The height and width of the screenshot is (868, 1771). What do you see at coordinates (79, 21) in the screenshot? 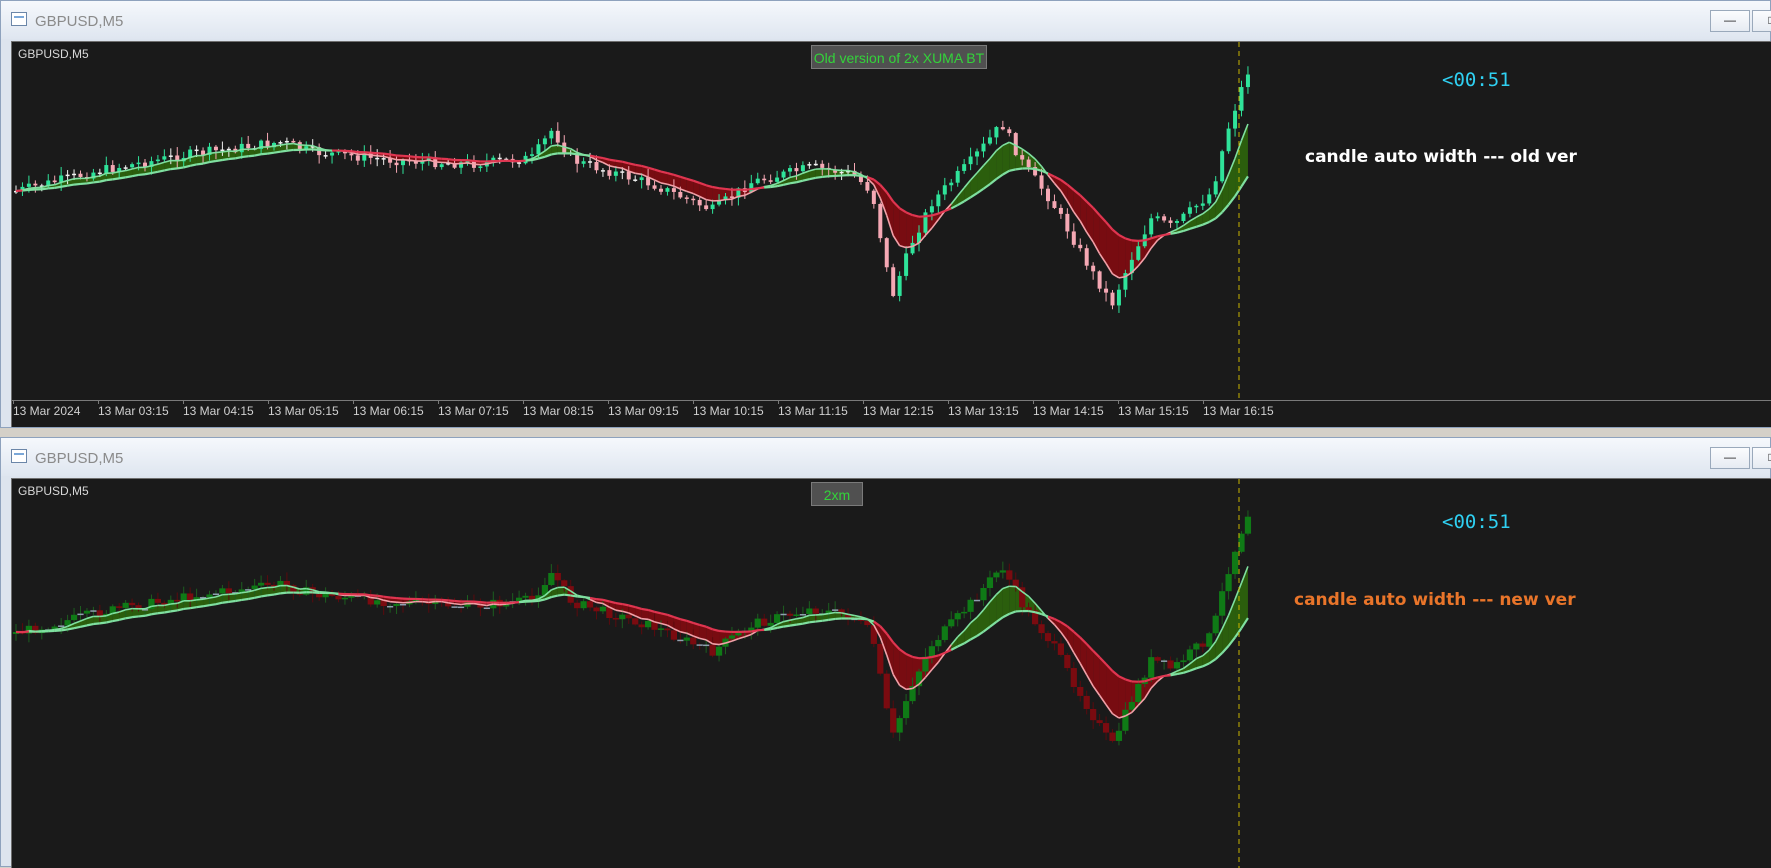
I see `window-title: GBPUSD,M5` at bounding box center [79, 21].